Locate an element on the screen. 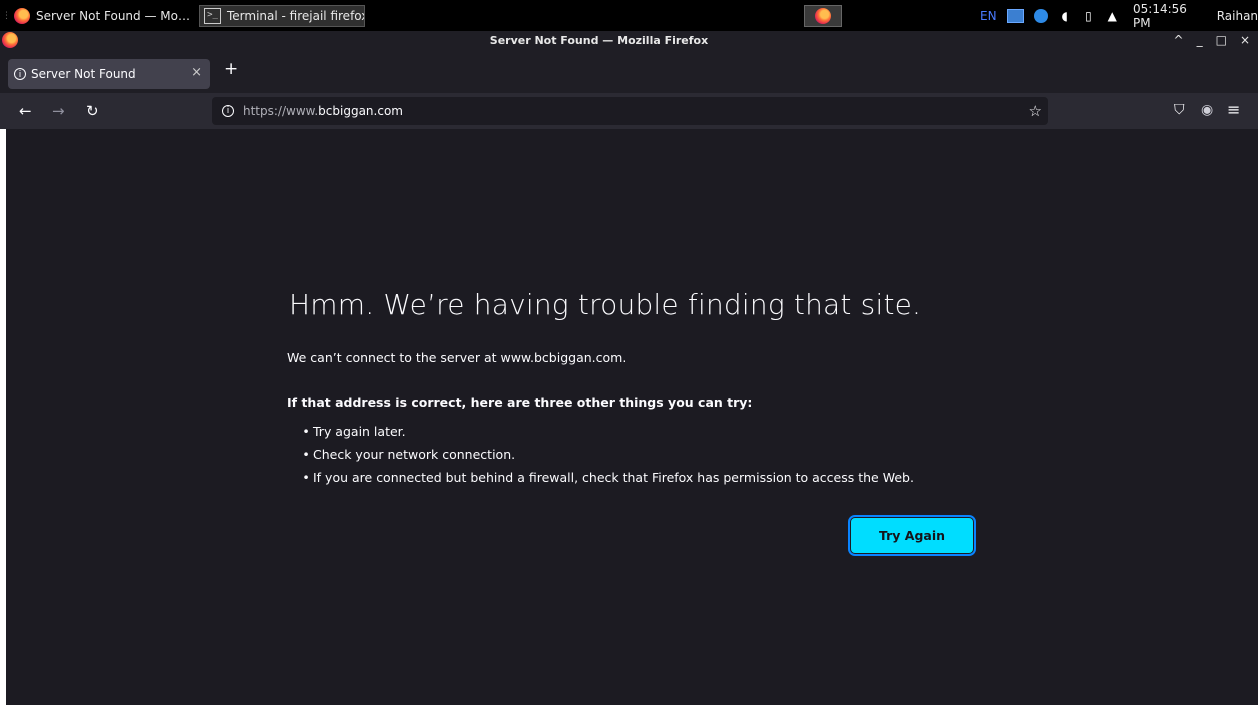 This screenshot has height=705, width=1258. info-icon: i is located at coordinates (20, 74).